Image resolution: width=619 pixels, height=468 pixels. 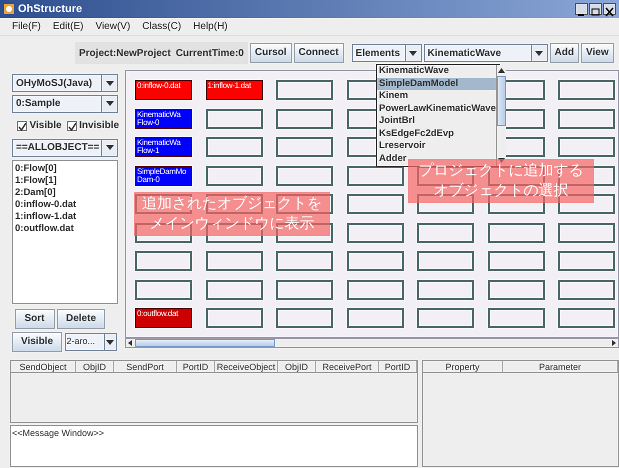 I want to click on annotation-tooltip: 追加されたオブジェクトを メインウィンドウに表示, so click(x=232, y=214).